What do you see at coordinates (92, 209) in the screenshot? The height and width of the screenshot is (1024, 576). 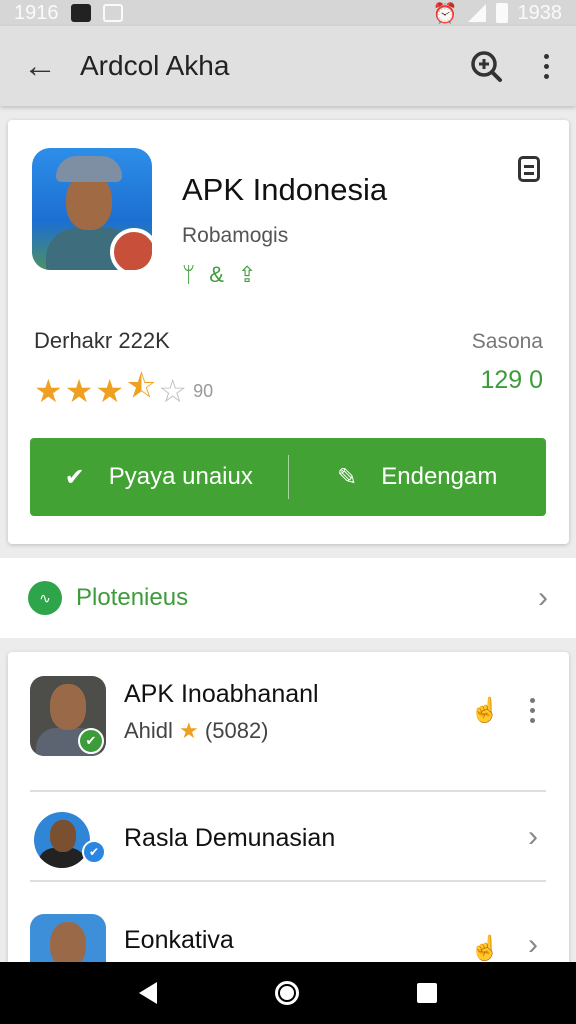 I see `app-icon` at bounding box center [92, 209].